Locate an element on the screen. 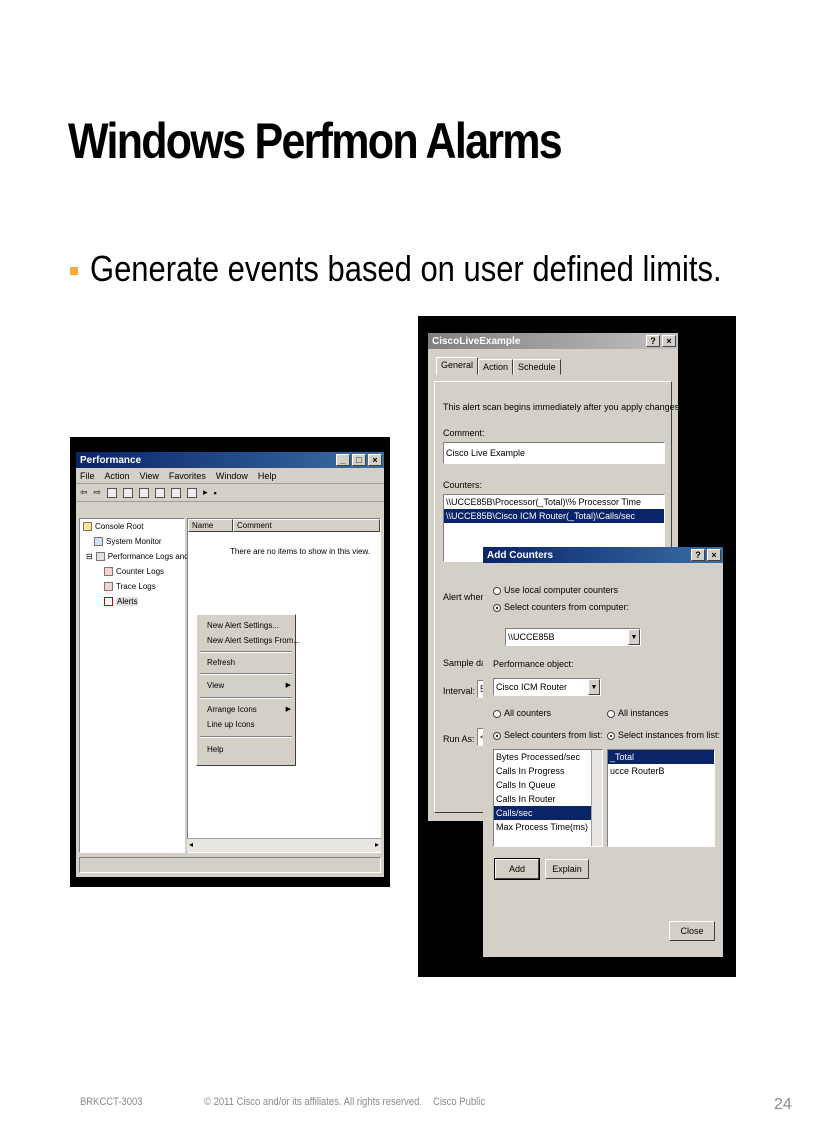 Image resolution: width=816 pixels, height=1123 pixels. footer-session-code: BRKCCT-3003 is located at coordinates (111, 1102).